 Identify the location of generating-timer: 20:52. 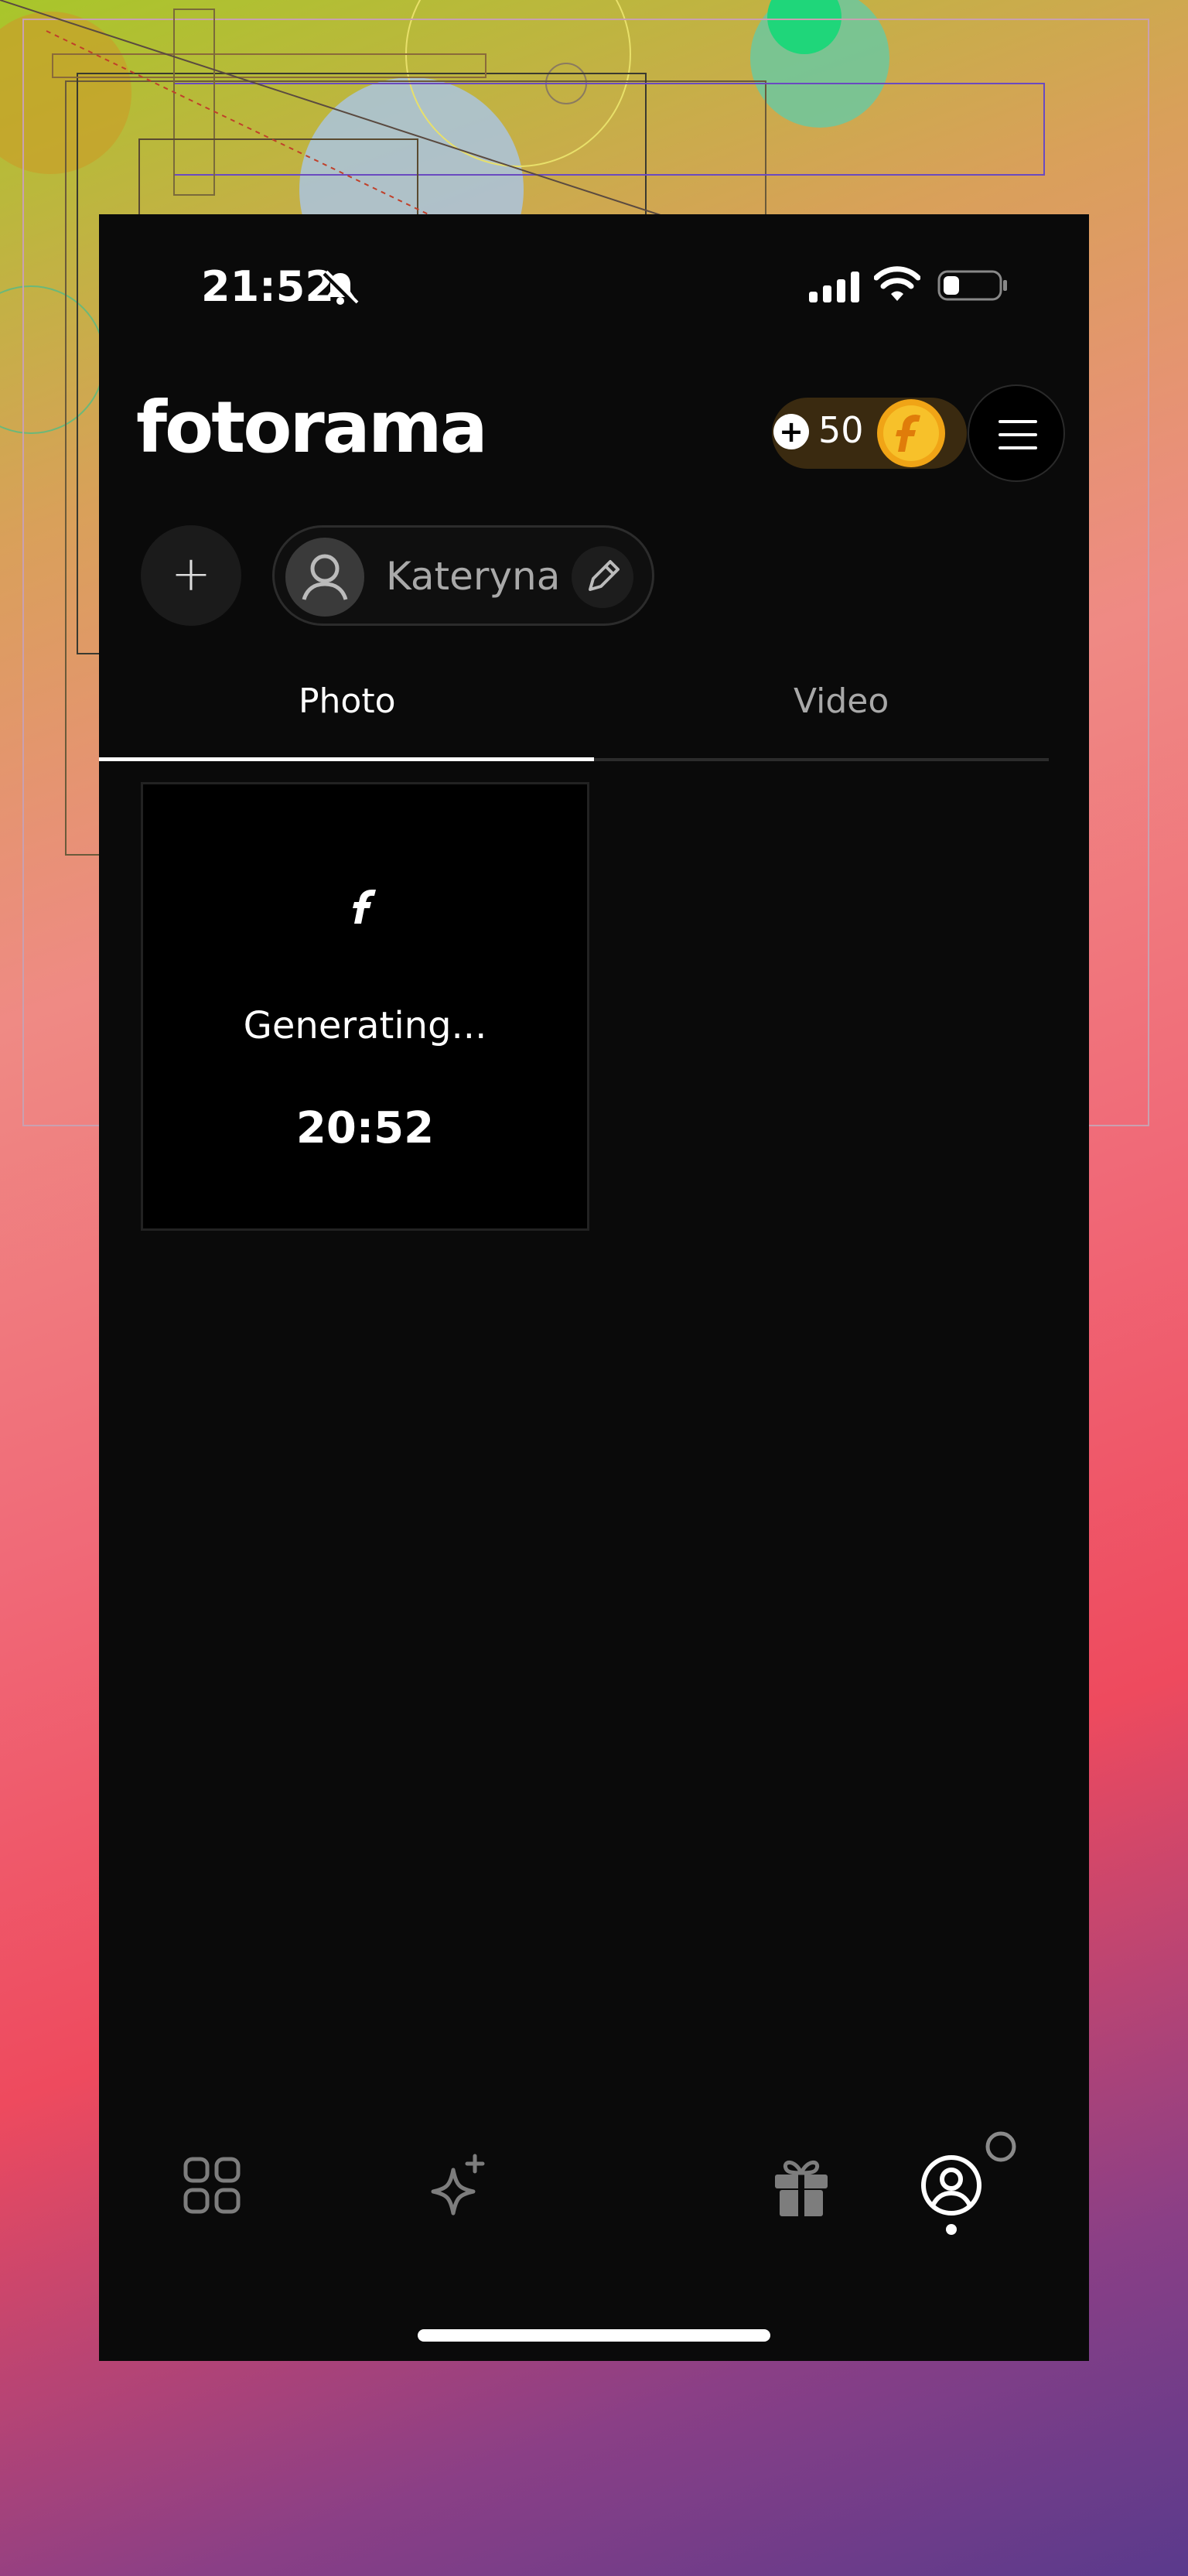
(365, 1128).